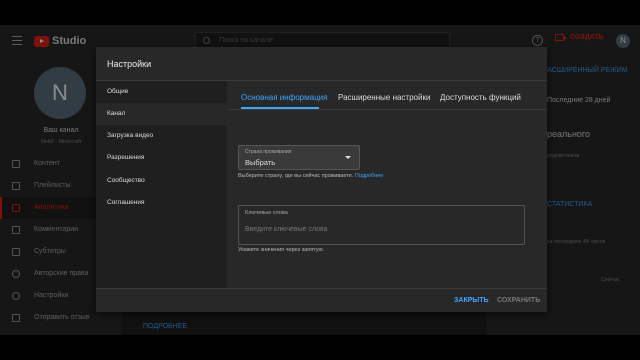 Image resolution: width=640 pixels, height=360 pixels. Describe the element at coordinates (161, 136) in the screenshot. I see `settings-nav-upload-defaults: Загрузка видео` at that location.